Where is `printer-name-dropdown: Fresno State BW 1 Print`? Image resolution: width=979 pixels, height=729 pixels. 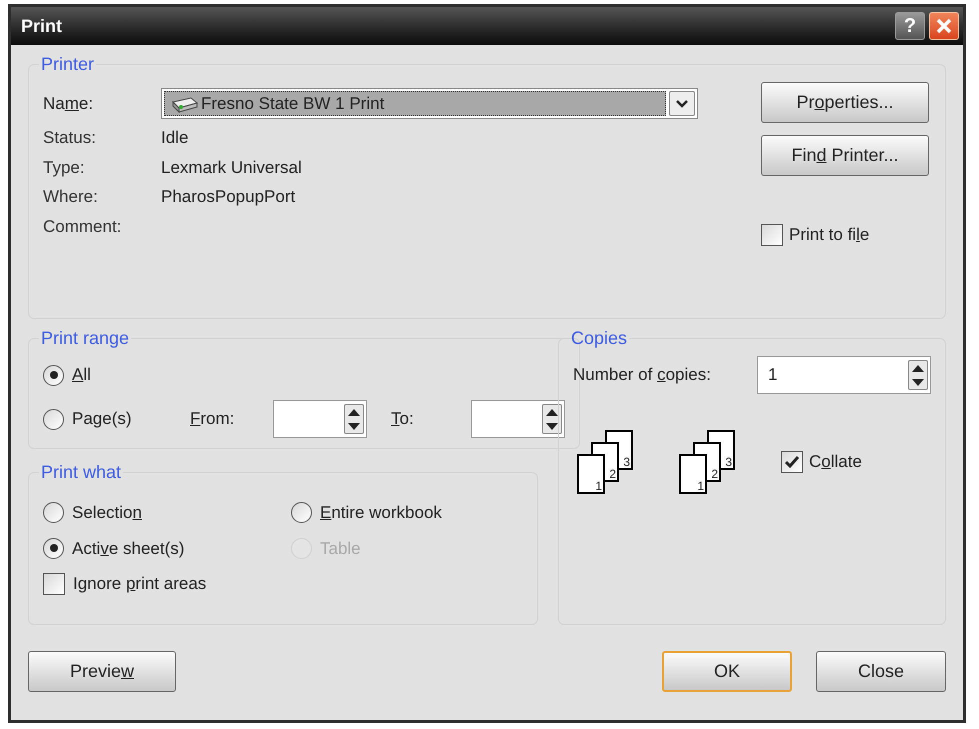
printer-name-dropdown: Fresno State BW 1 Print is located at coordinates (429, 103).